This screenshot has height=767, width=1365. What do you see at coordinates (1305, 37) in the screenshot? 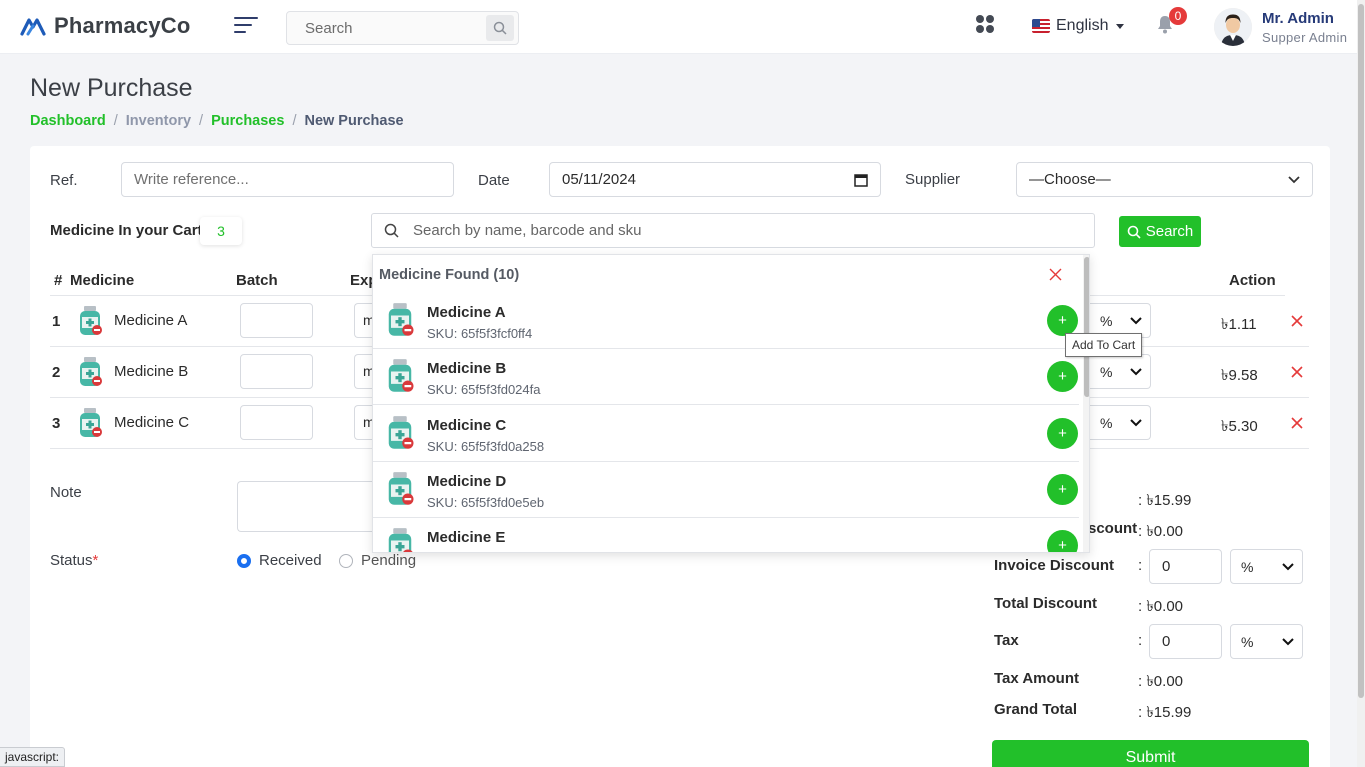
I see `user-role: Supper Admin` at bounding box center [1305, 37].